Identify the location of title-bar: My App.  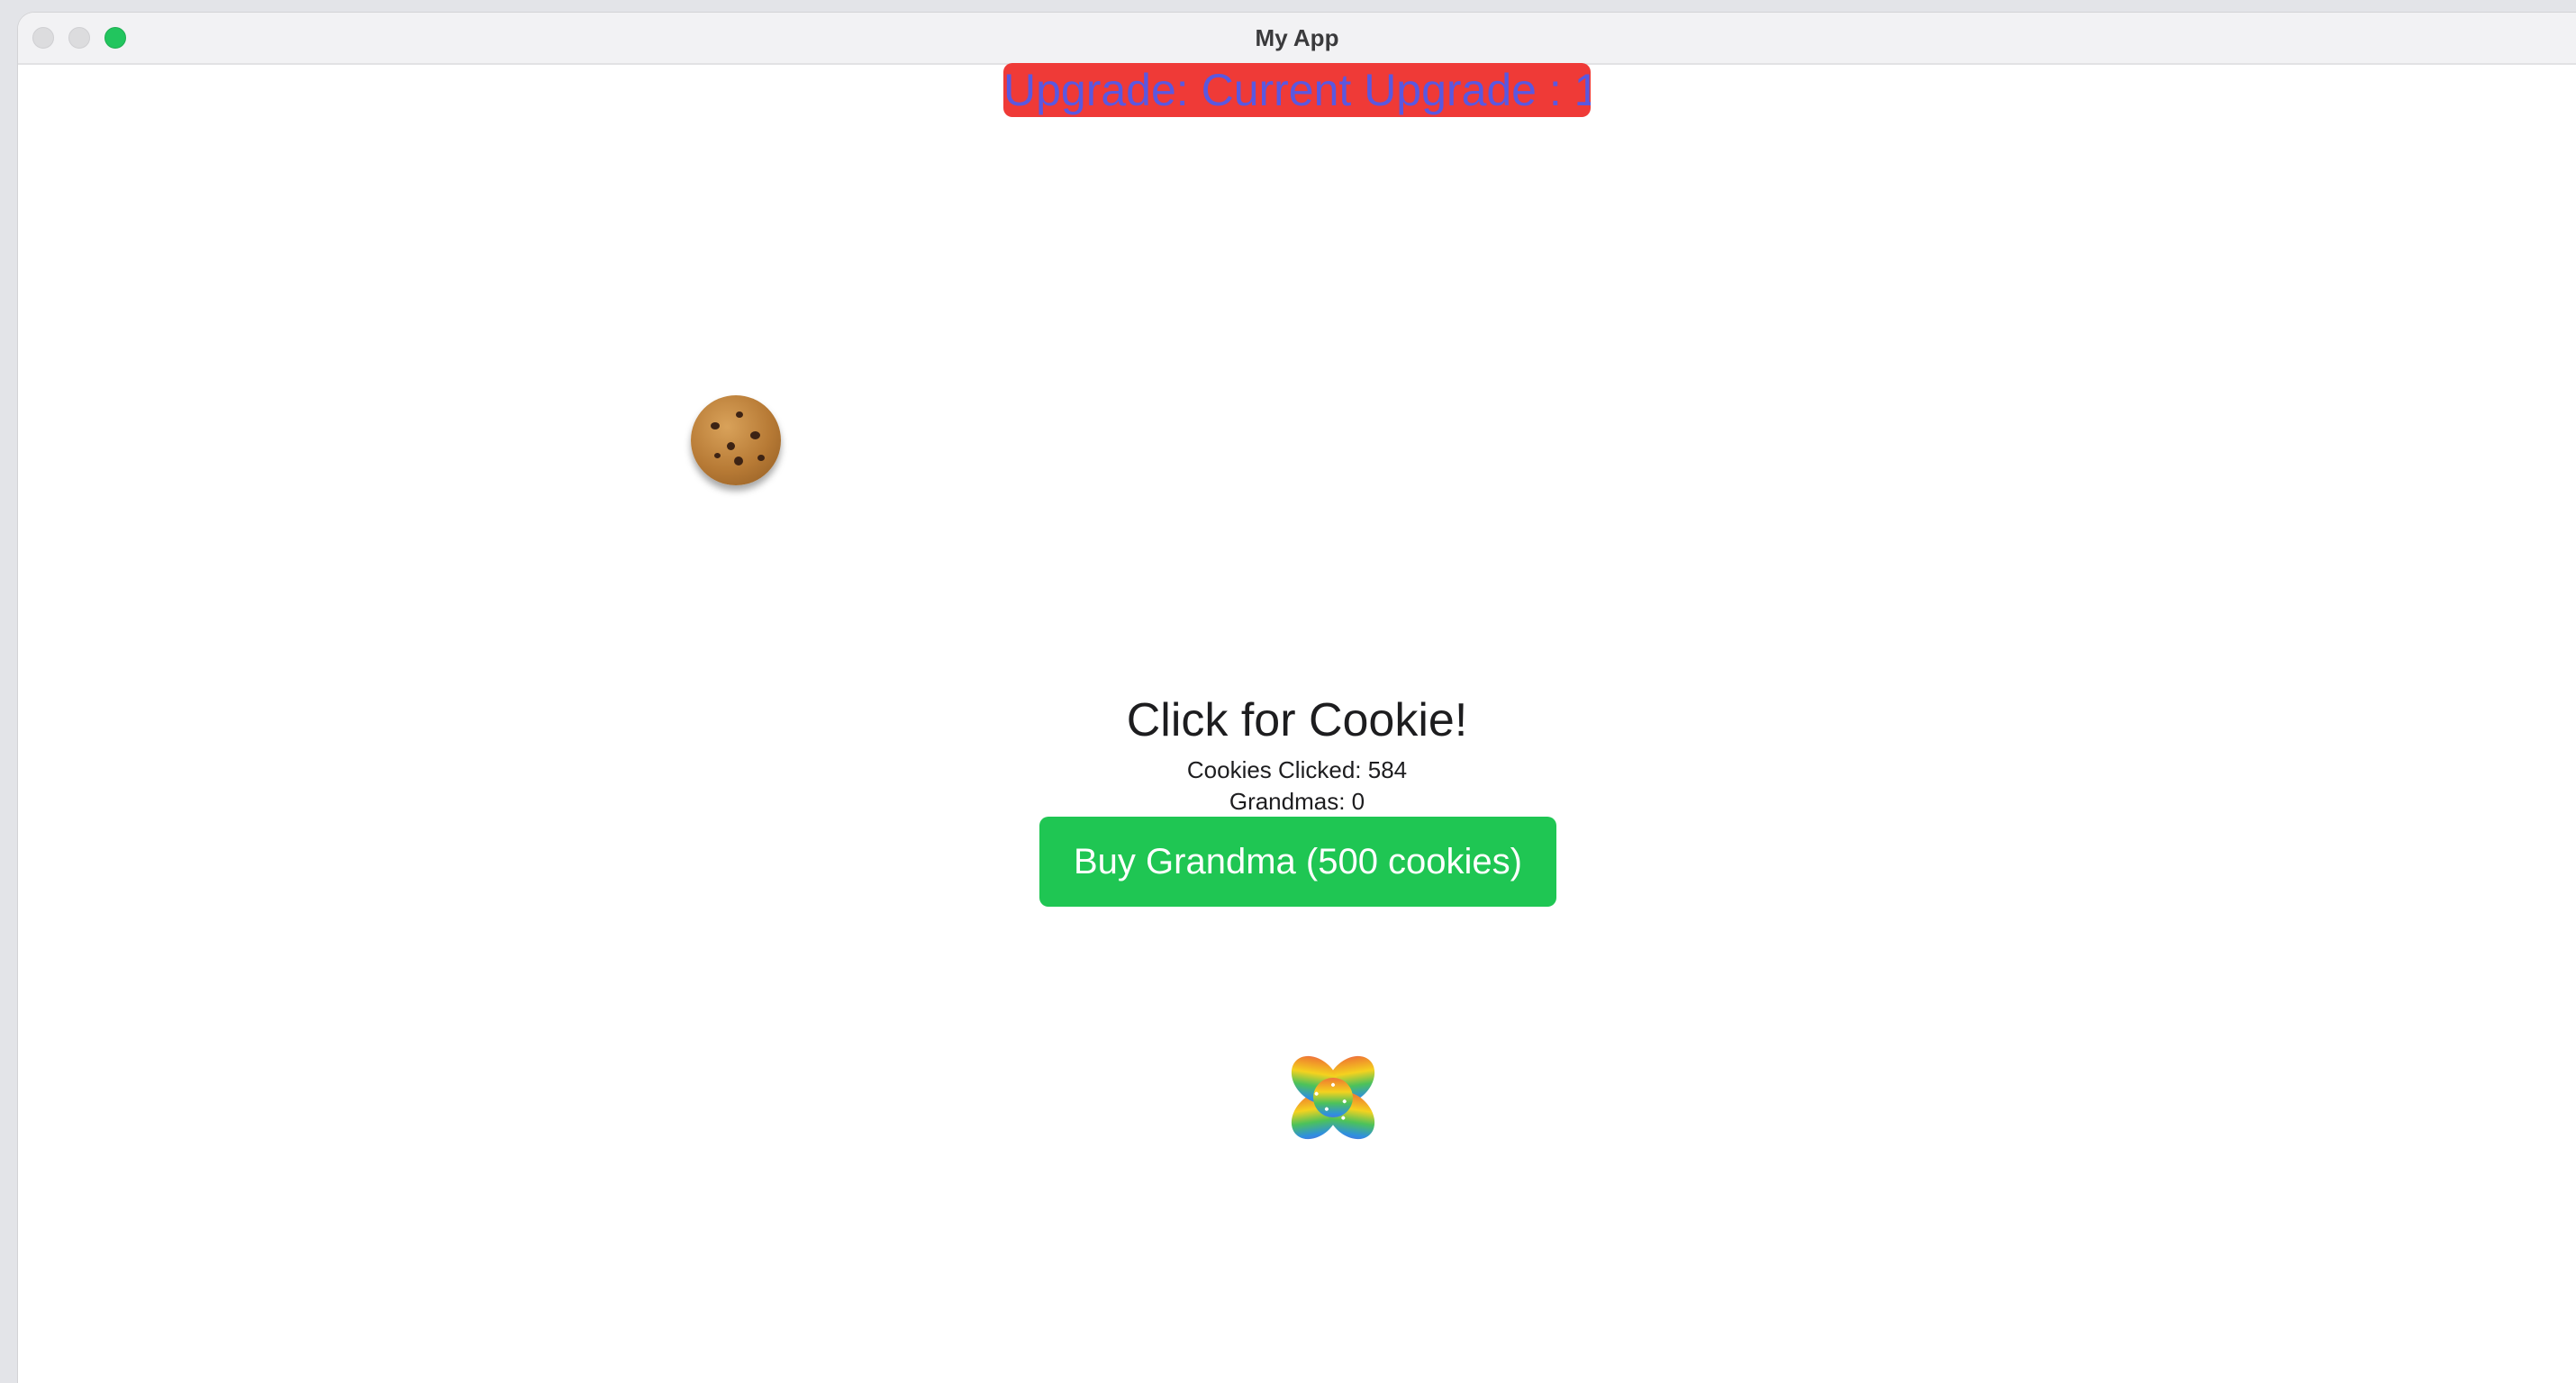
(1297, 39).